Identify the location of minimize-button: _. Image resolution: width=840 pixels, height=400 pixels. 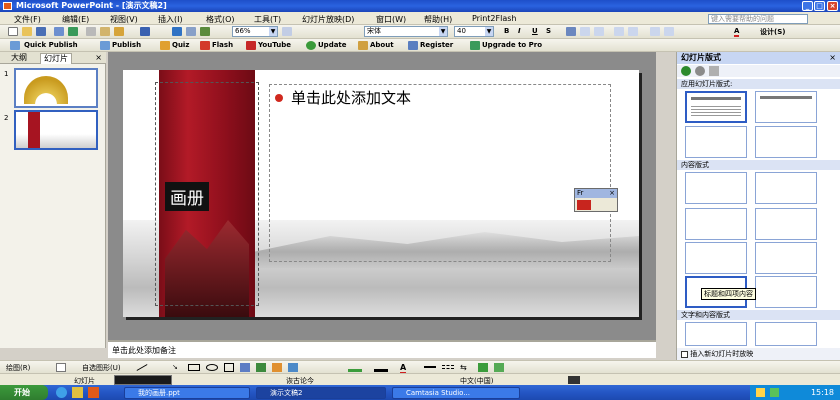
(807, 6).